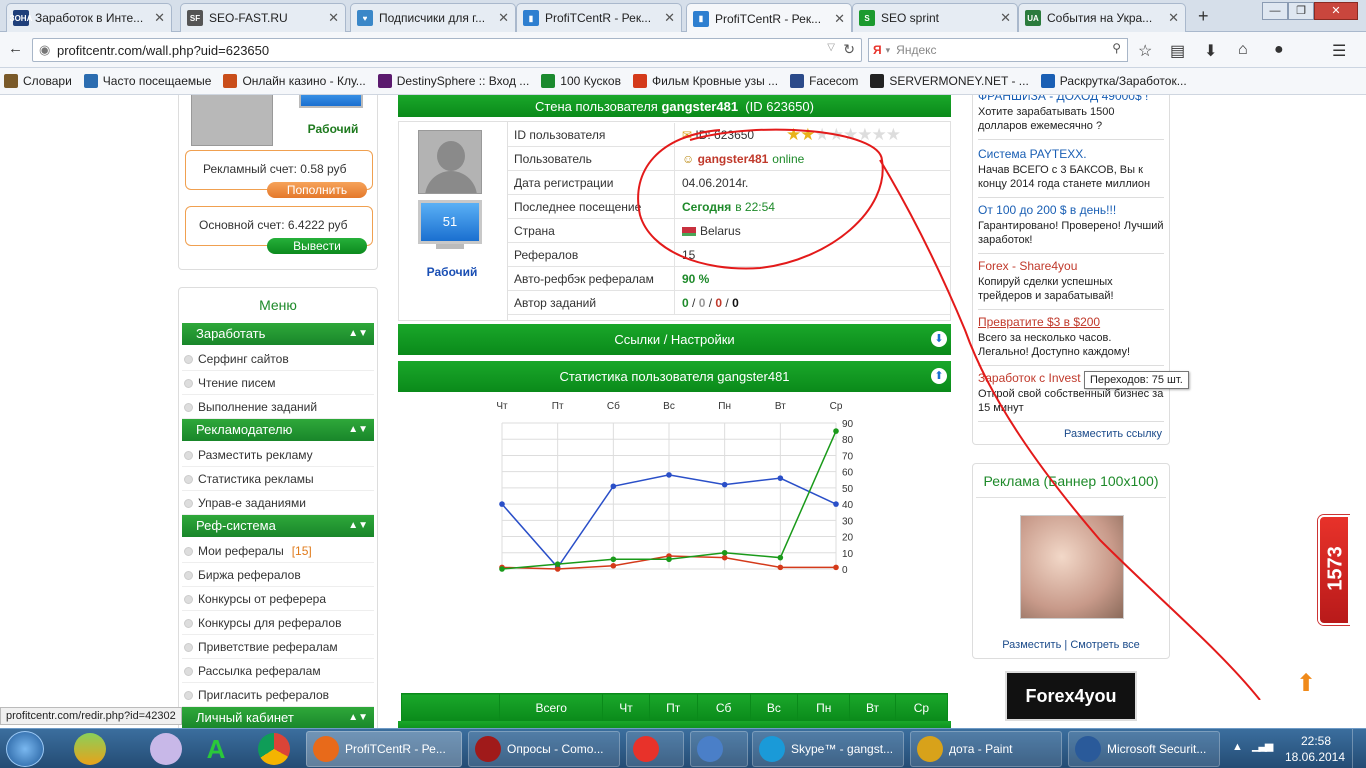 Image resolution: width=1366 pixels, height=768 pixels. What do you see at coordinates (278, 695) in the screenshot?
I see `menu-item: Пригласить рефералов` at bounding box center [278, 695].